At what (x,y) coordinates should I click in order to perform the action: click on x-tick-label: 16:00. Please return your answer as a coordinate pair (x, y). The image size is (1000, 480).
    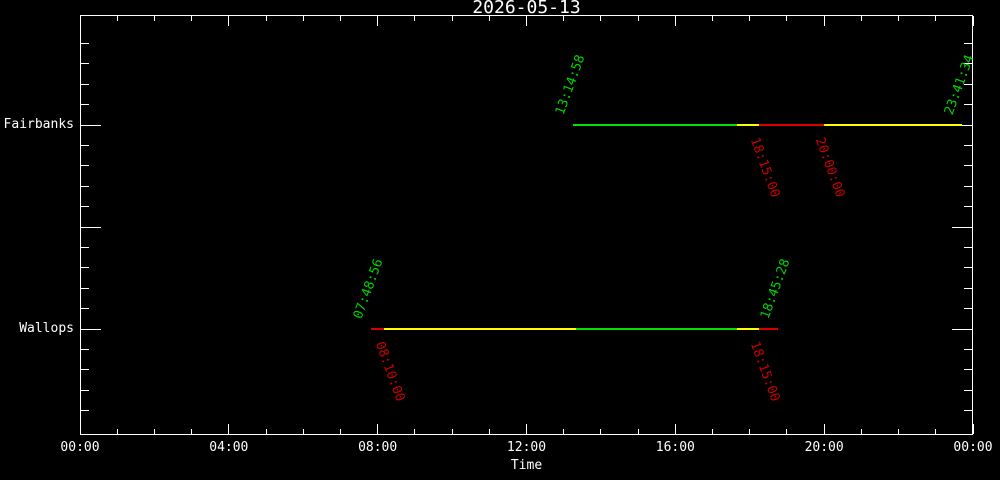
    Looking at the image, I should click on (675, 447).